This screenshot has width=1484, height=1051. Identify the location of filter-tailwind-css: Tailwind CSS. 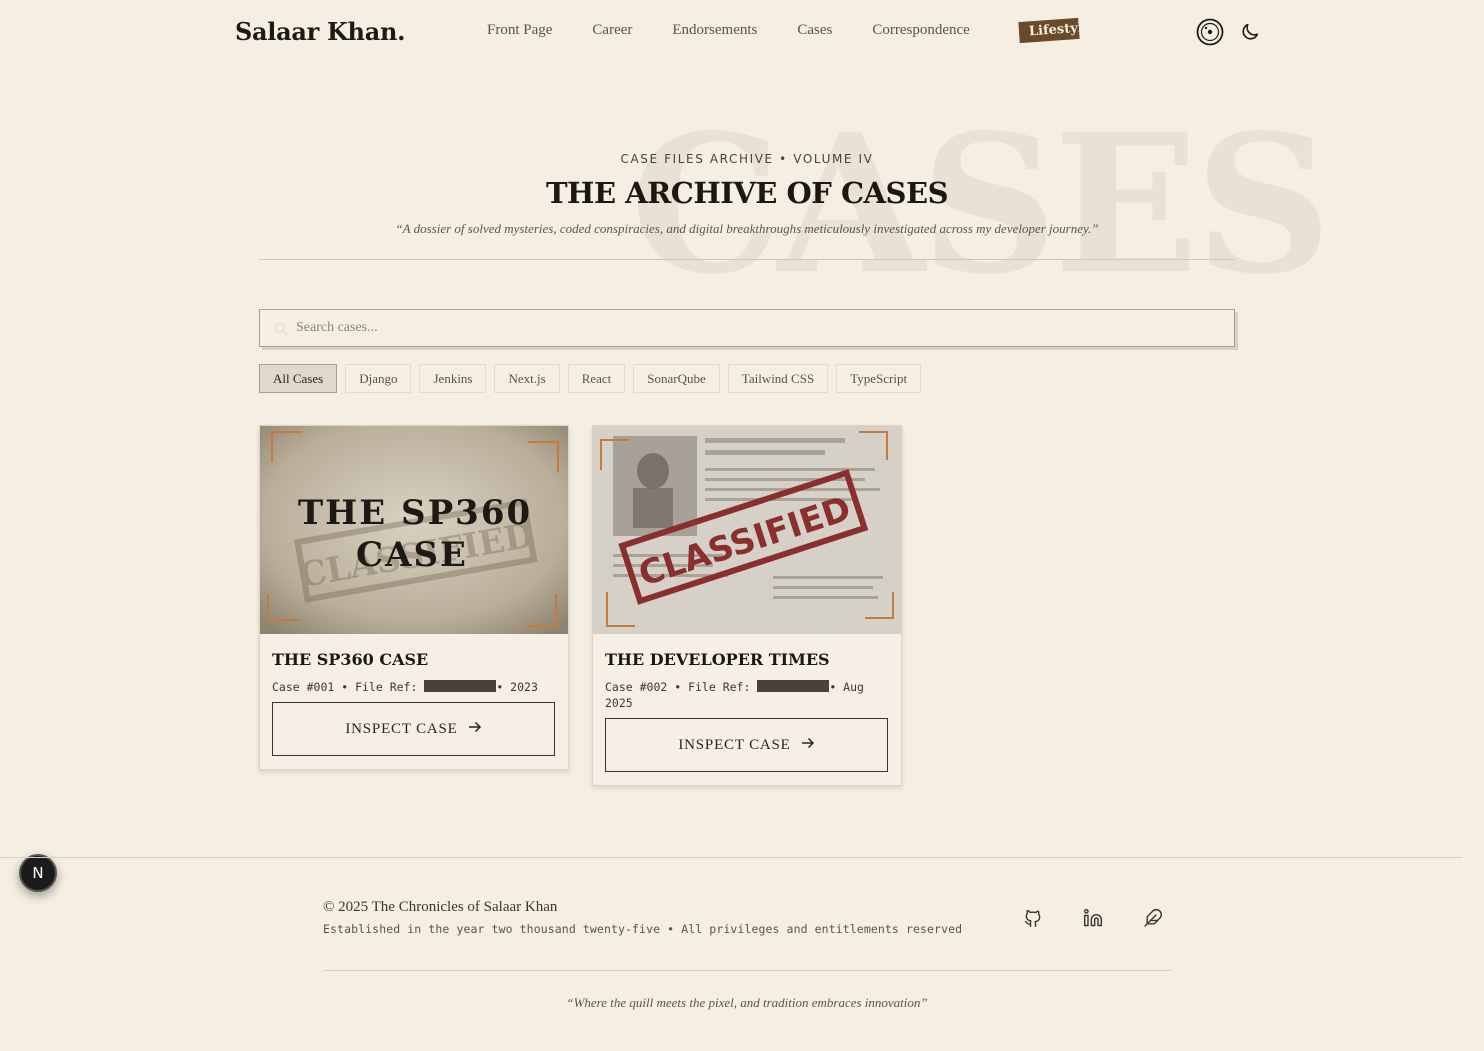
(778, 378).